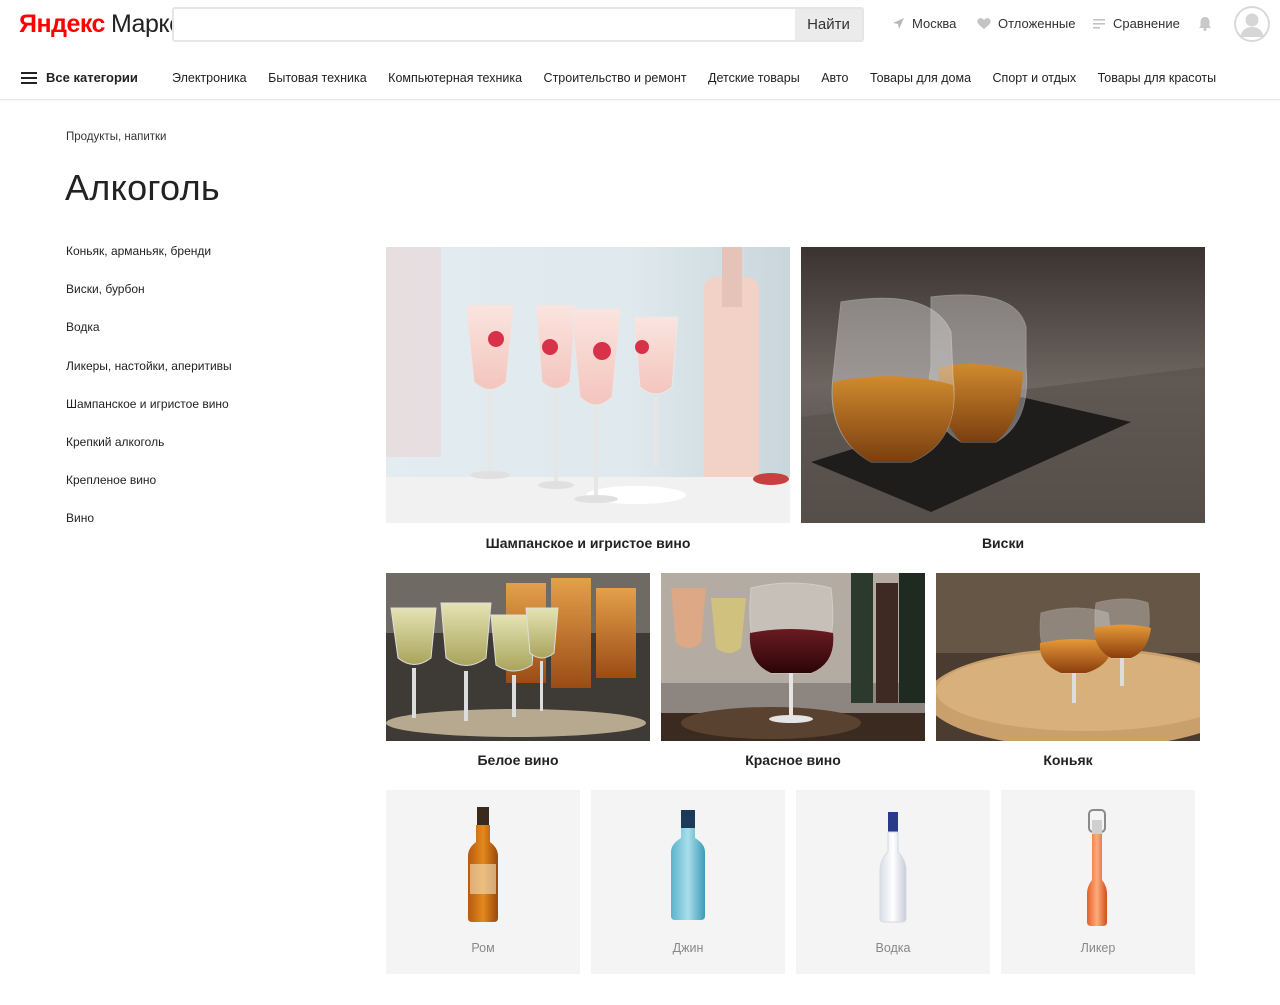 Image resolution: width=1280 pixels, height=1005 pixels. I want to click on product-label-gin: Джин, so click(688, 948).